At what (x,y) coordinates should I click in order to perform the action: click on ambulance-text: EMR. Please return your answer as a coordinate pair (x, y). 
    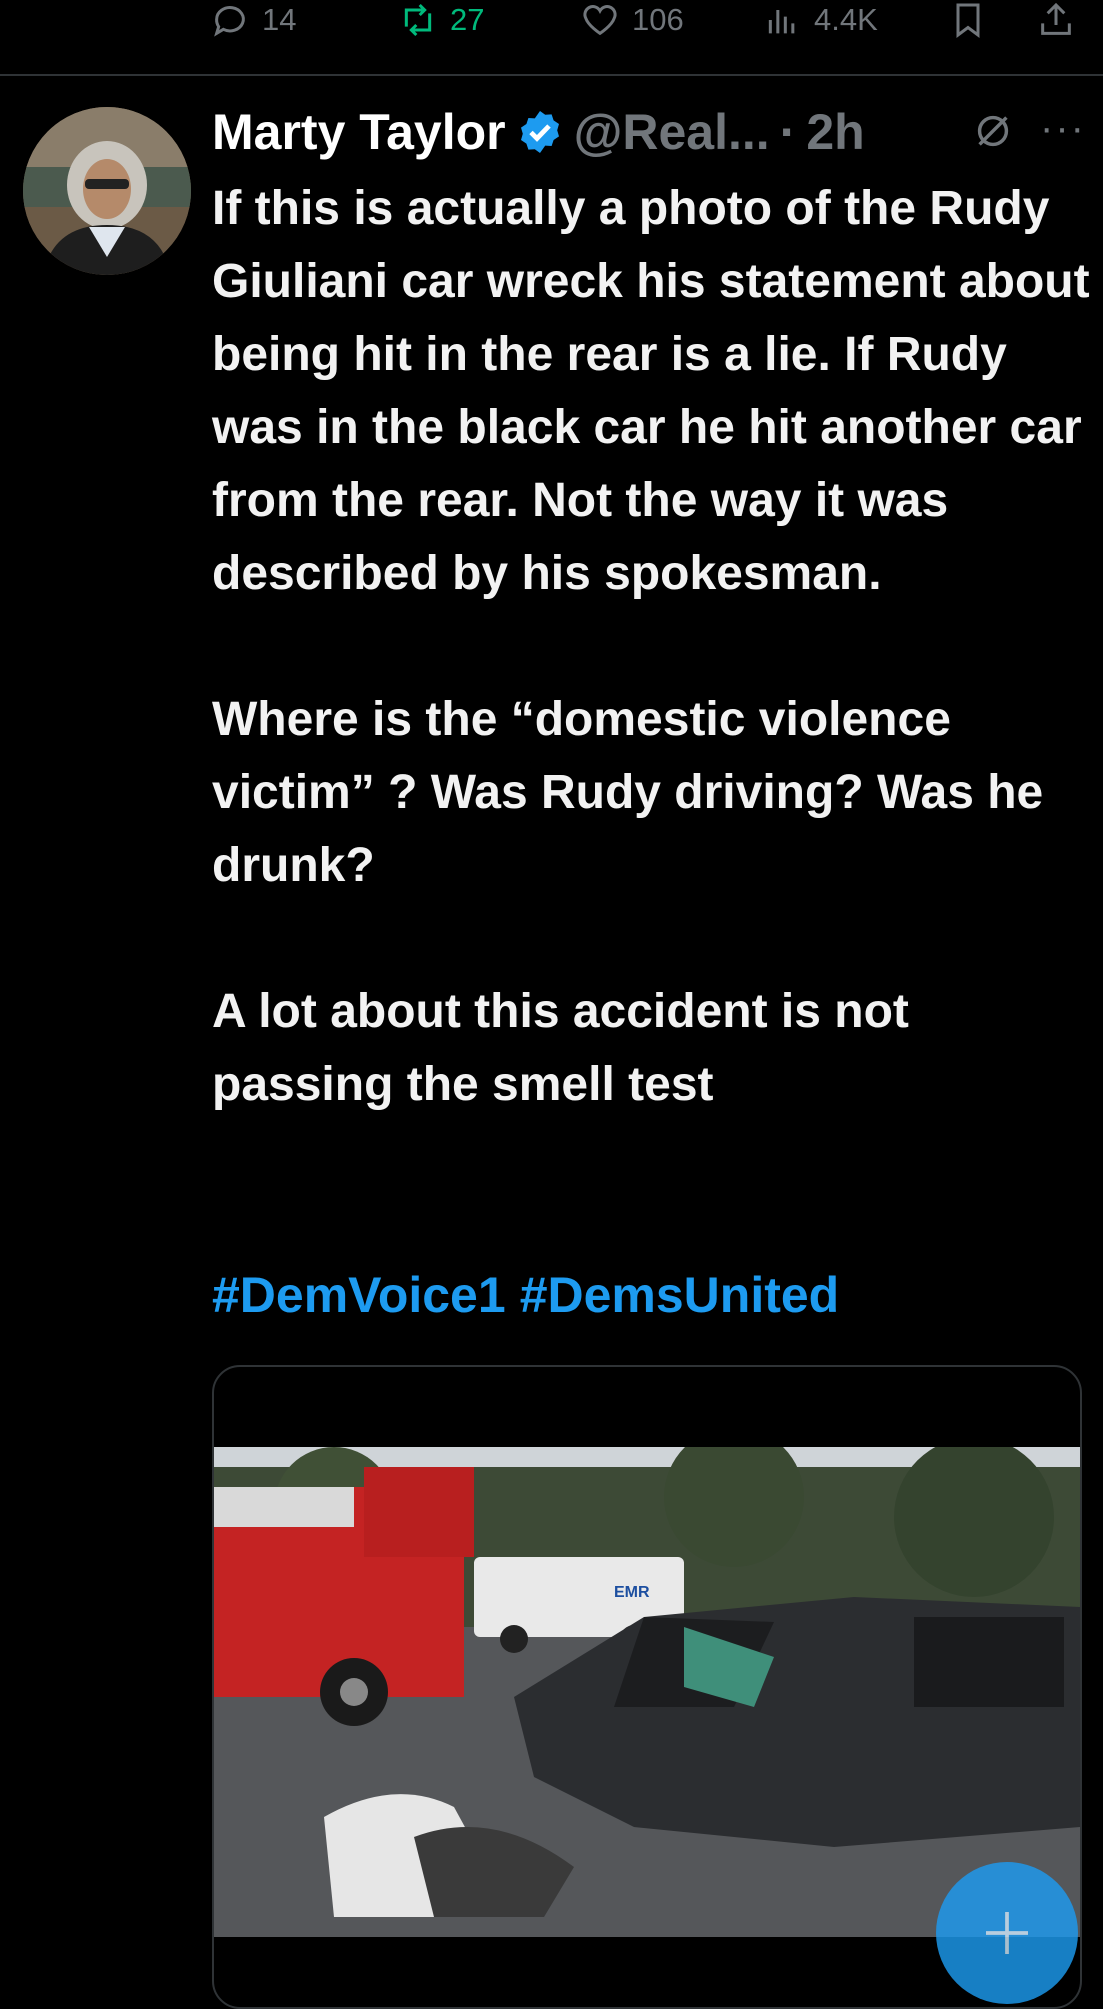
    Looking at the image, I should click on (632, 1592).